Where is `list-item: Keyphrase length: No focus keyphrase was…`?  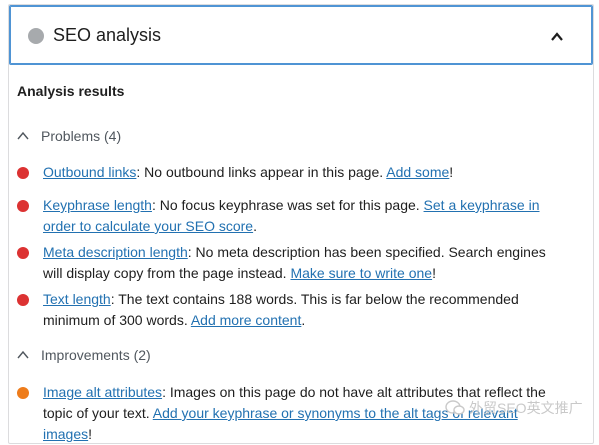
list-item: Keyphrase length: No focus keyphrase was… is located at coordinates (287, 216).